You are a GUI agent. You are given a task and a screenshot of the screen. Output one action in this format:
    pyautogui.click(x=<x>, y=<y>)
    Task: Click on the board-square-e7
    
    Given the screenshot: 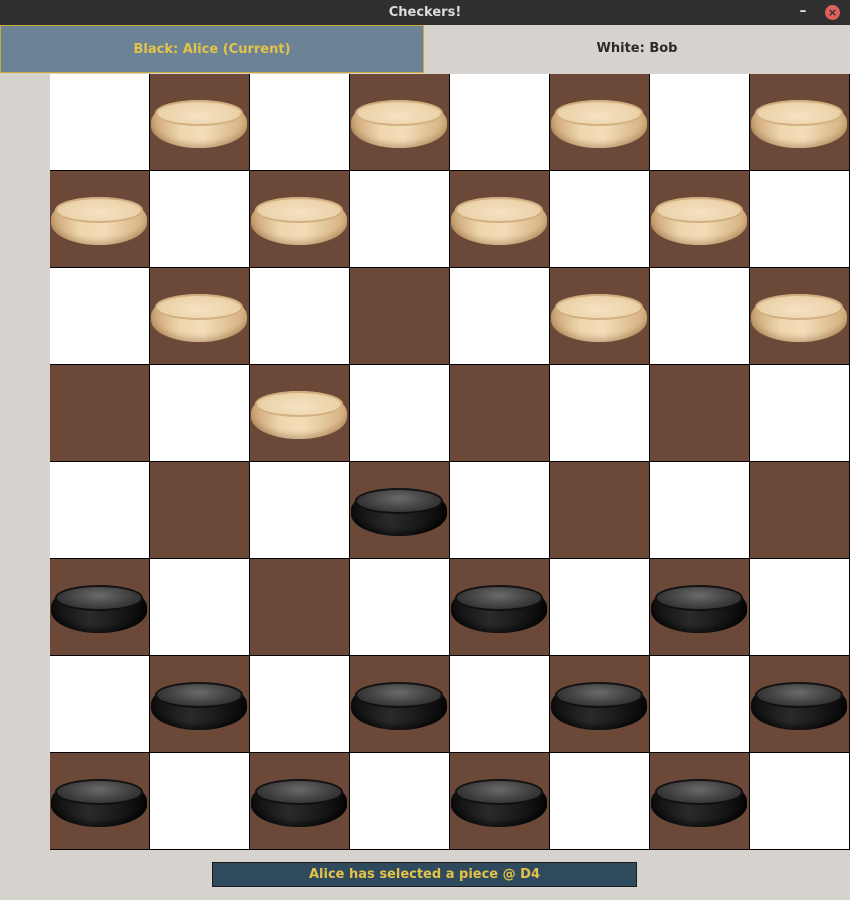 What is the action you would take?
    pyautogui.click(x=500, y=219)
    